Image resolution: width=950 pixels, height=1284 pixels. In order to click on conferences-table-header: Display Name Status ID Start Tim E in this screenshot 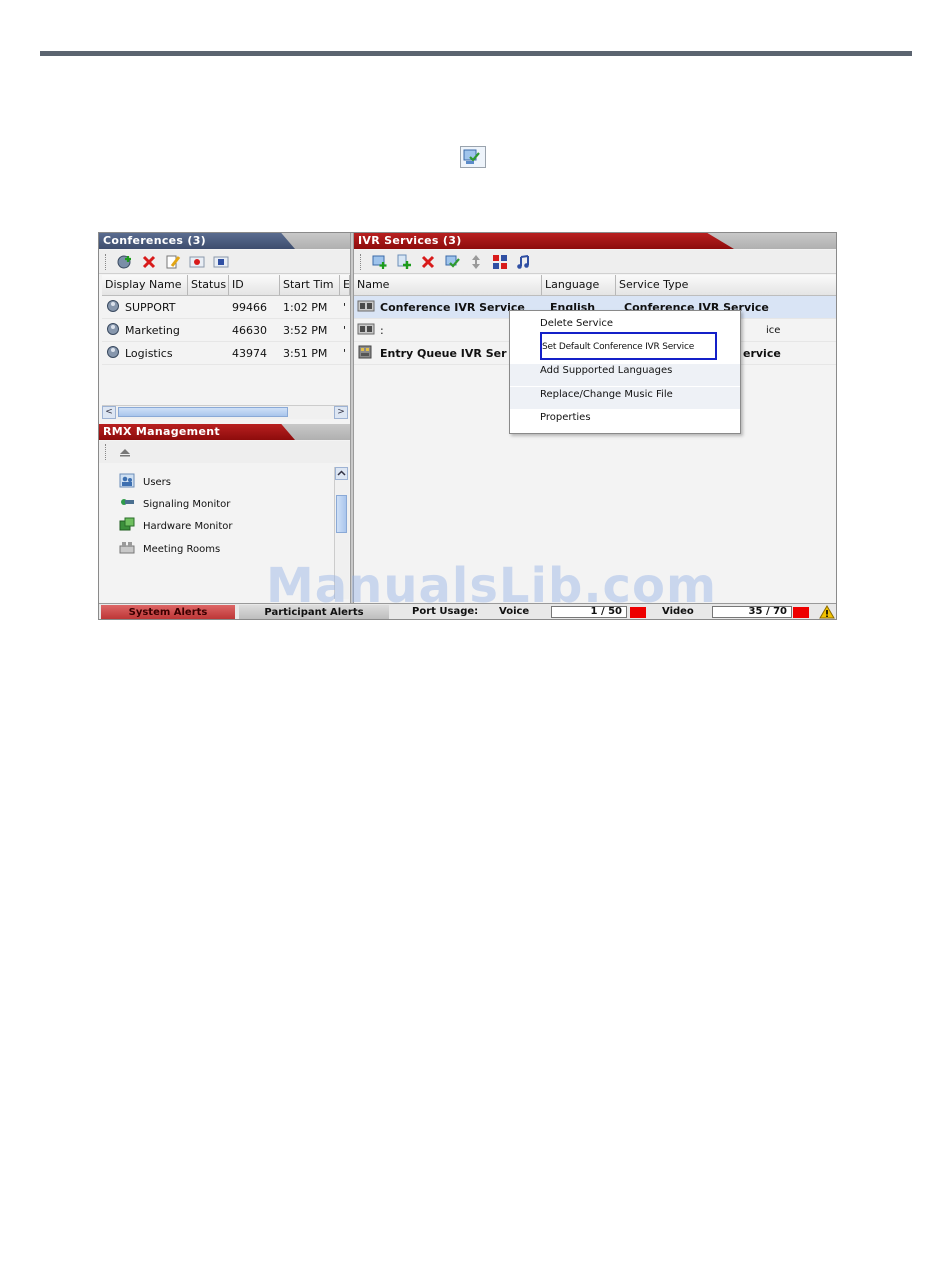, I will do `click(226, 285)`.